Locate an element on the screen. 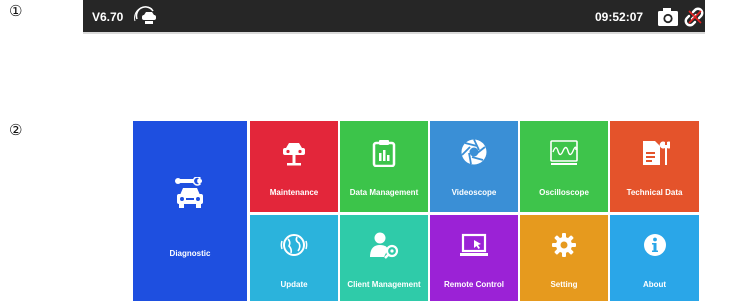 This screenshot has width=730, height=306. tile-label: About is located at coordinates (654, 284).